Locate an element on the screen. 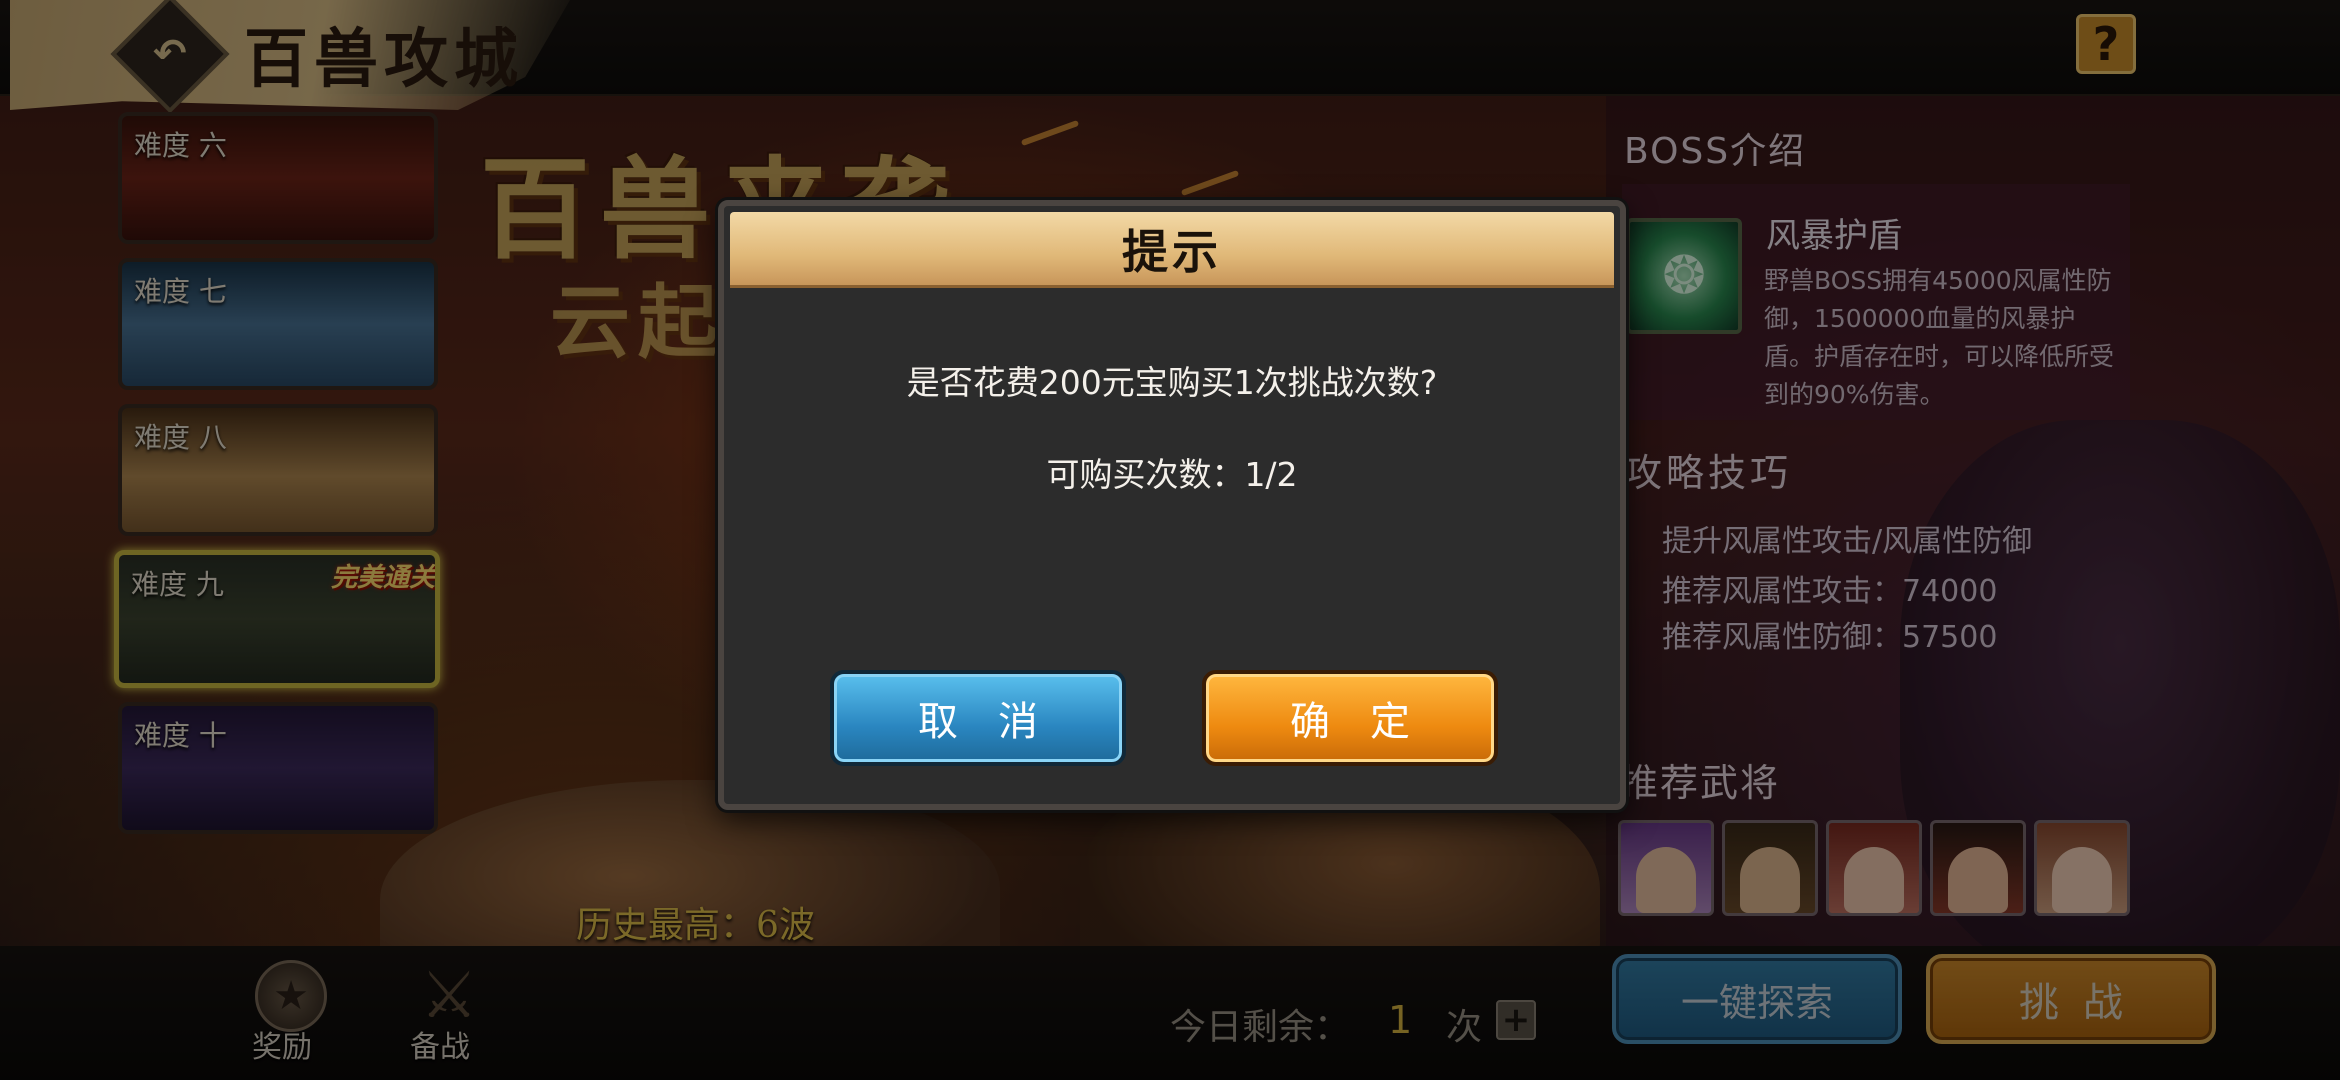 The height and width of the screenshot is (1080, 2340). dialog-message: 是否花费200元宝购买1次挑战次数? is located at coordinates (1172, 382).